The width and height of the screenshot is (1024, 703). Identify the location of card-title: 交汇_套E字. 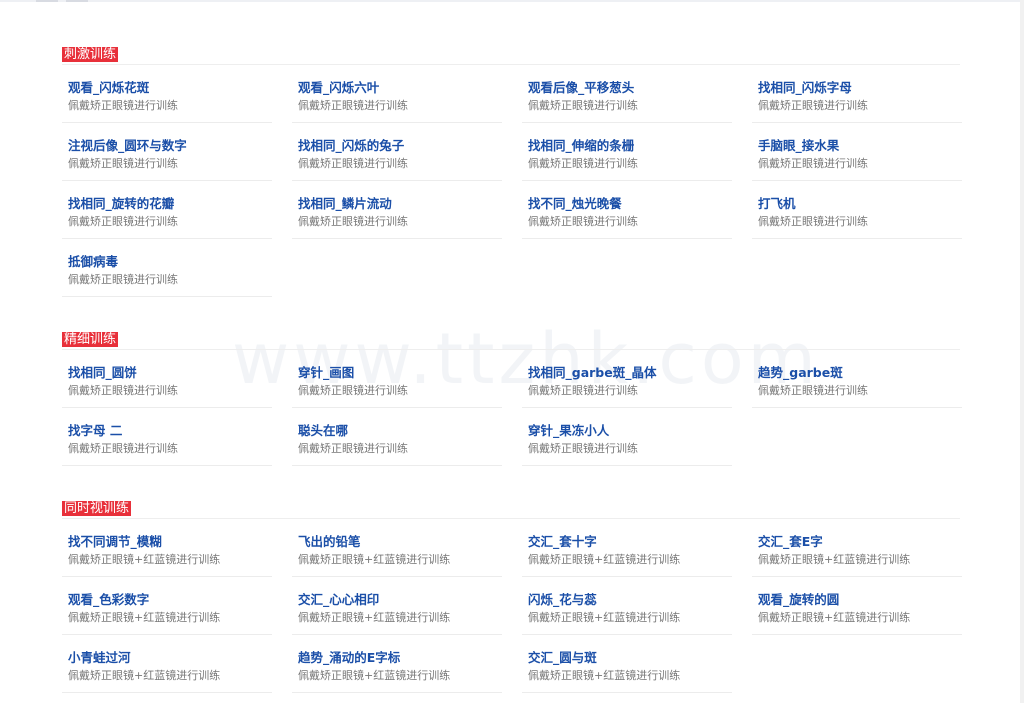
(860, 535).